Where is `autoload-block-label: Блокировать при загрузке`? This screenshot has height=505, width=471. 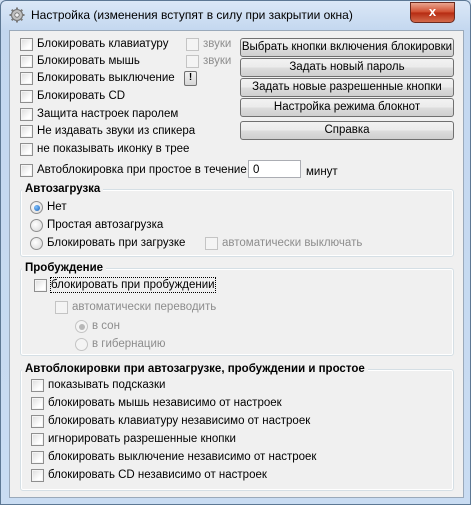
autoload-block-label: Блокировать при загрузке is located at coordinates (116, 243).